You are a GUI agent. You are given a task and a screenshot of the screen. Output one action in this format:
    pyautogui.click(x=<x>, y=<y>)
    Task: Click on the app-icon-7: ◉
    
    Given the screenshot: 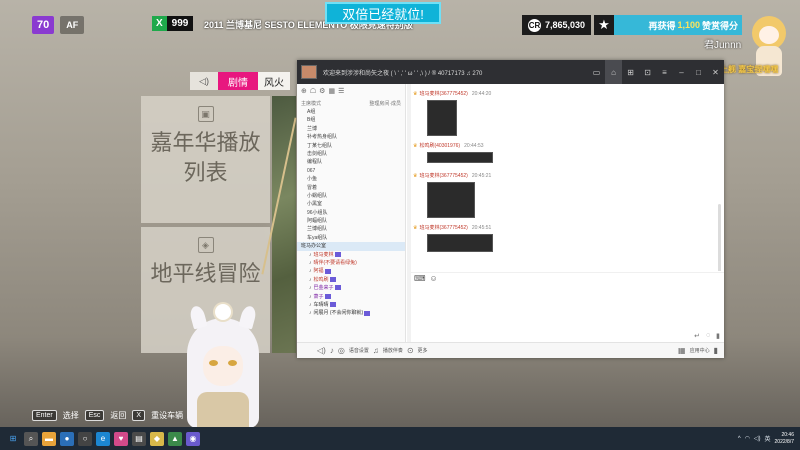 What is the action you would take?
    pyautogui.click(x=193, y=438)
    